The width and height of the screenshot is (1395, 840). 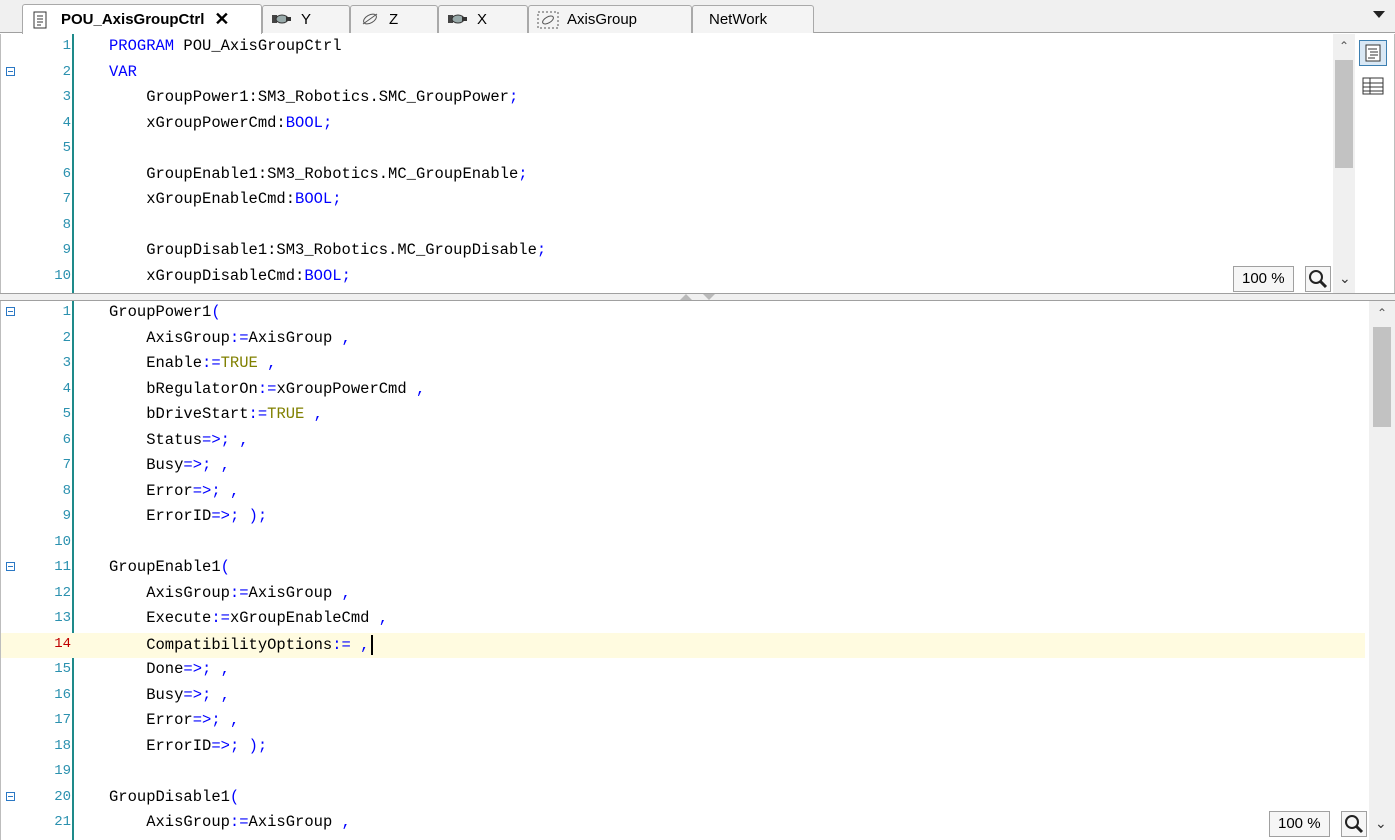 What do you see at coordinates (62, 567) in the screenshot?
I see `line-number: 11` at bounding box center [62, 567].